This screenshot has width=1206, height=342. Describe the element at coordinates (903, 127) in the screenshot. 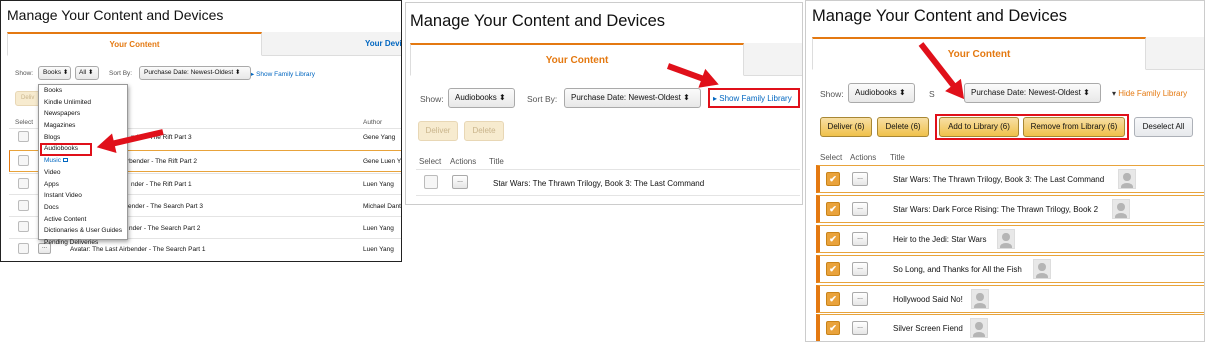

I see `delete-button: Delete (6)` at that location.